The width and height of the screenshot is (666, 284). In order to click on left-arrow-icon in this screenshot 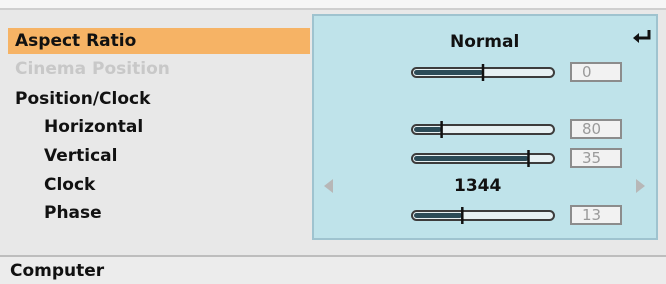, I will do `click(328, 186)`.